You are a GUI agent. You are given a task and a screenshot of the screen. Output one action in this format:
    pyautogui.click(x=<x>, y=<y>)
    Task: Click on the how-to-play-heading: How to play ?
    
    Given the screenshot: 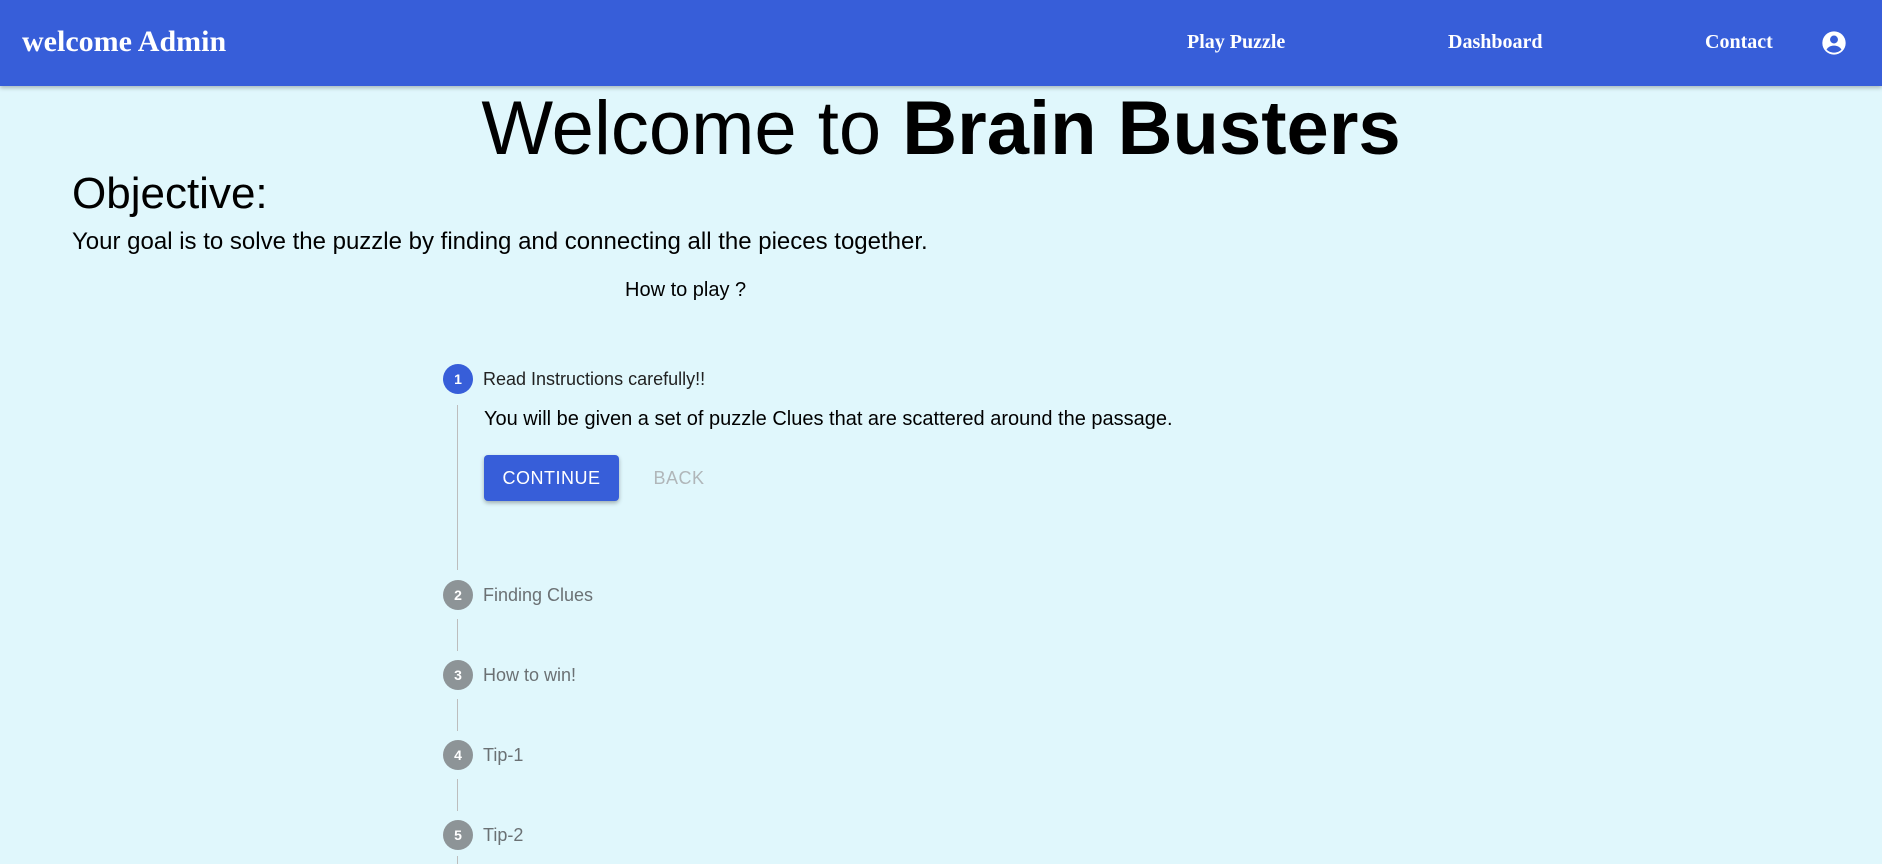 What is the action you would take?
    pyautogui.click(x=686, y=290)
    